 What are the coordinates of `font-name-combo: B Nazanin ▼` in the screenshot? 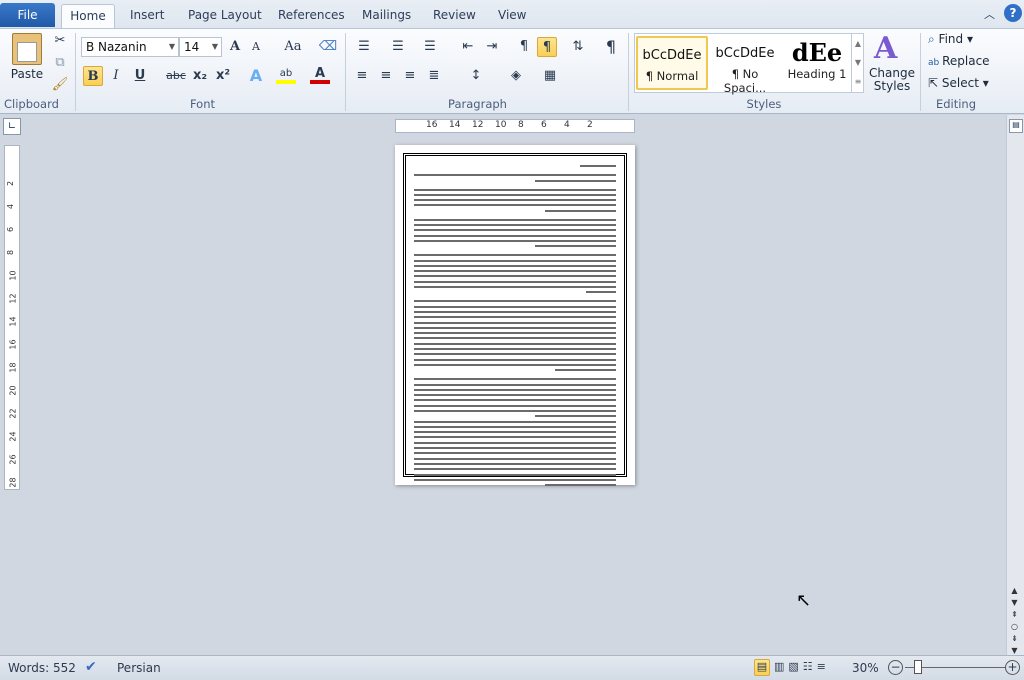 It's located at (130, 47).